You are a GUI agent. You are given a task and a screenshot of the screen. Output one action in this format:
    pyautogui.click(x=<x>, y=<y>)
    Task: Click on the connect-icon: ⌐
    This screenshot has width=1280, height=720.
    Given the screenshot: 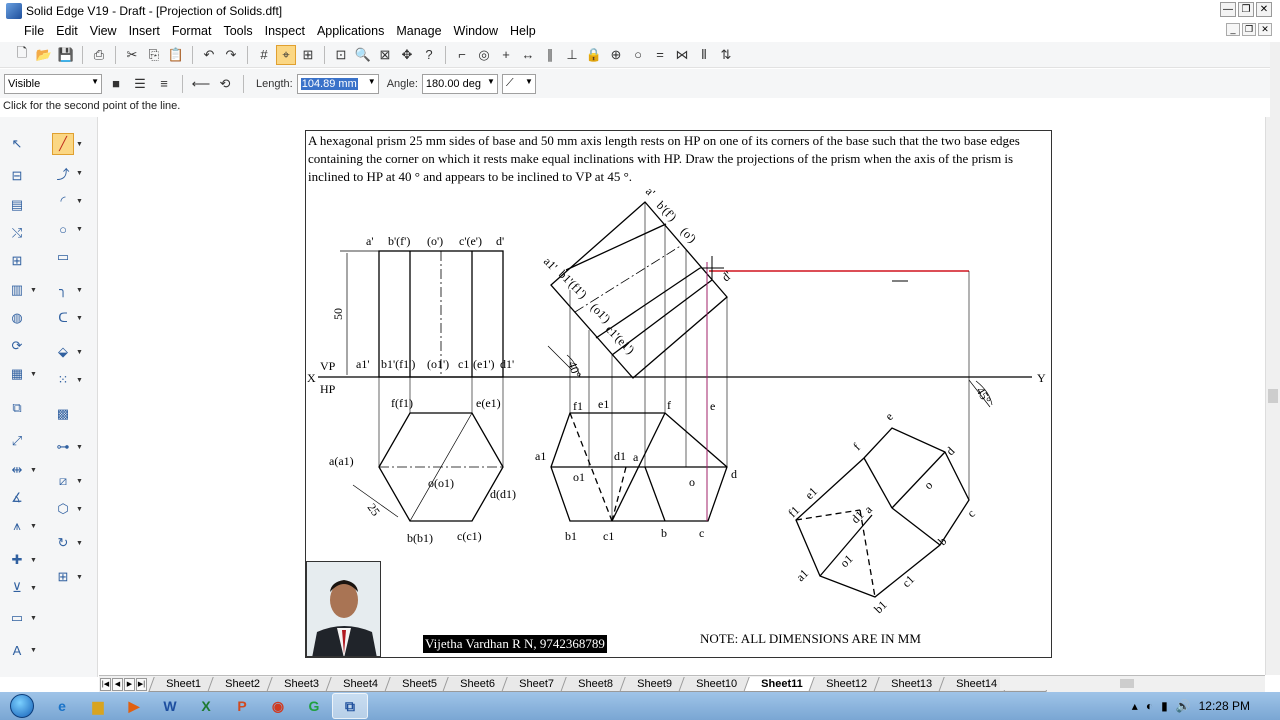 What is the action you would take?
    pyautogui.click(x=462, y=55)
    